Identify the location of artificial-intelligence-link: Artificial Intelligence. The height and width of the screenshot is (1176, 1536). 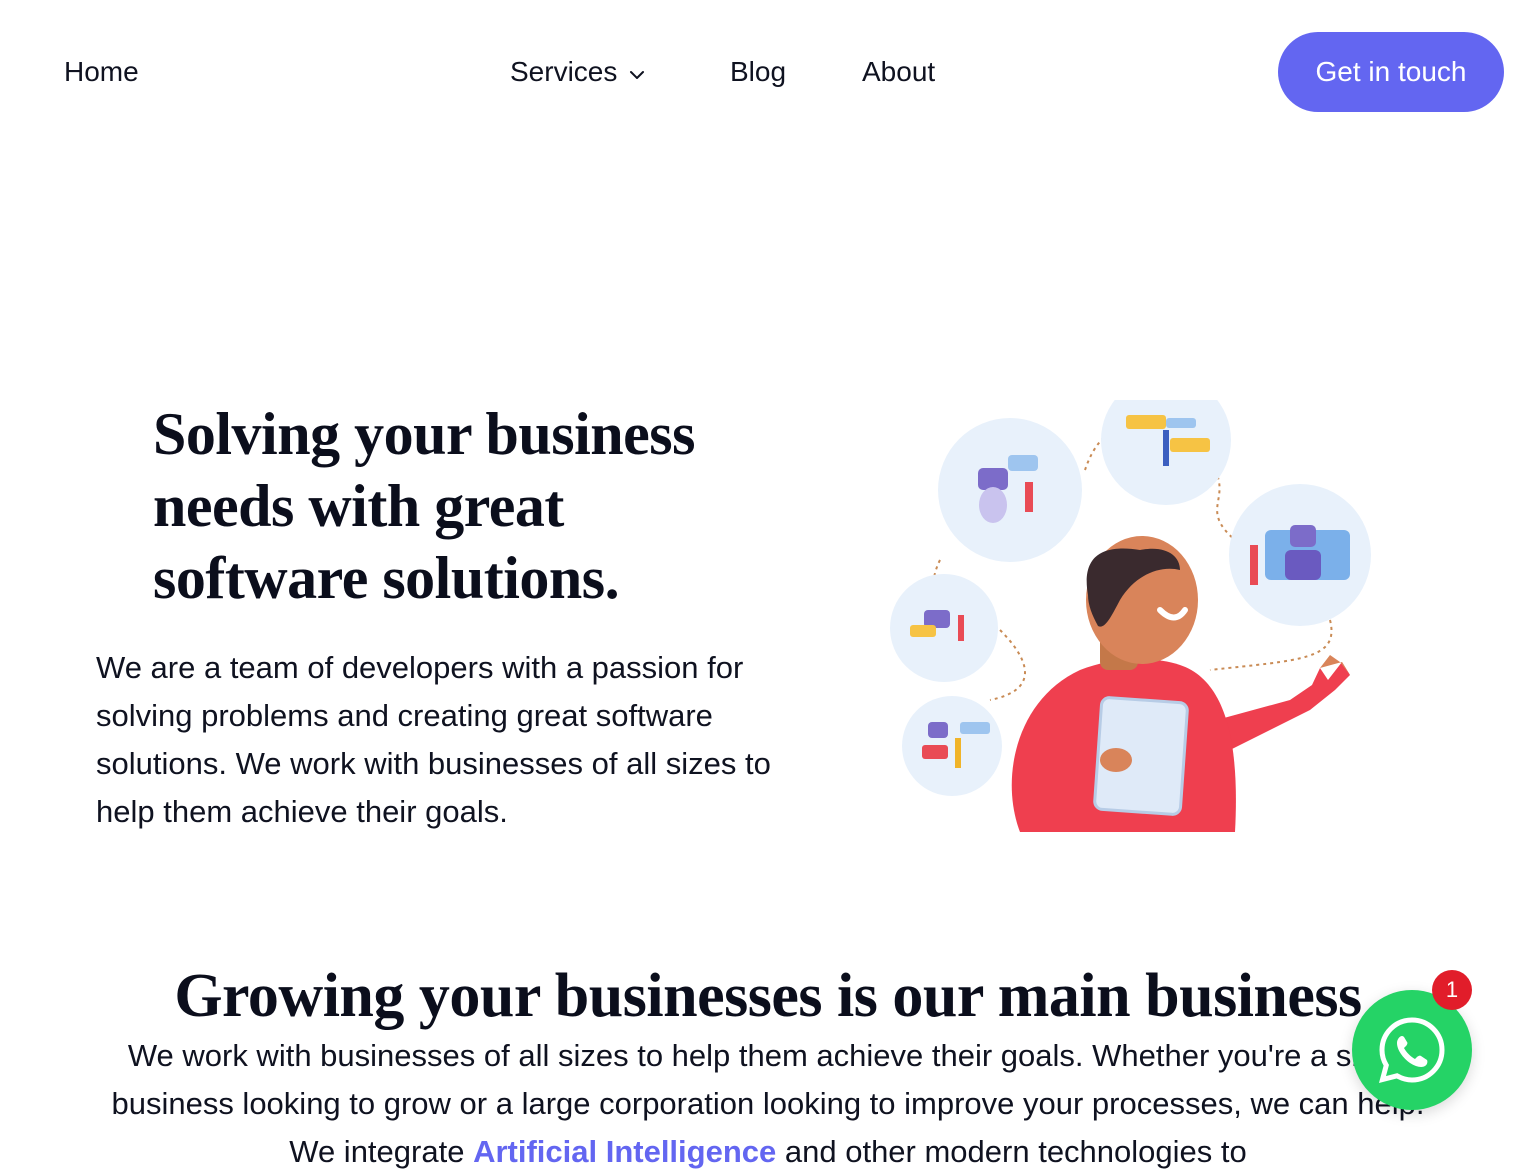
(624, 1151).